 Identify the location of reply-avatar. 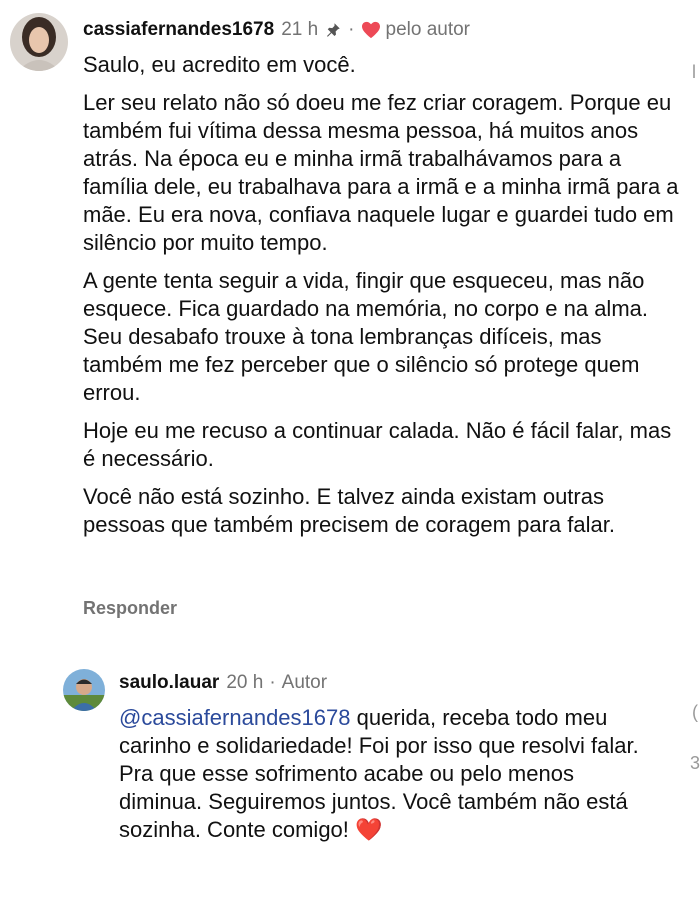
(84, 690).